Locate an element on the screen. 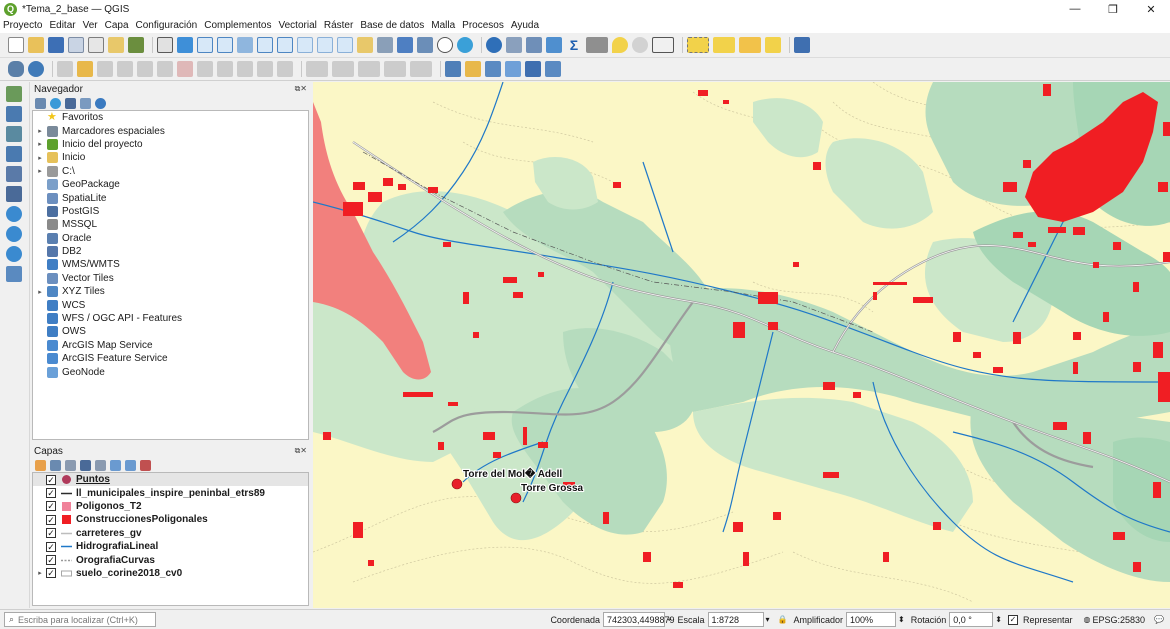 Image resolution: width=1170 pixels, height=629 pixels. menu-ayuda: Ayuda is located at coordinates (525, 25).